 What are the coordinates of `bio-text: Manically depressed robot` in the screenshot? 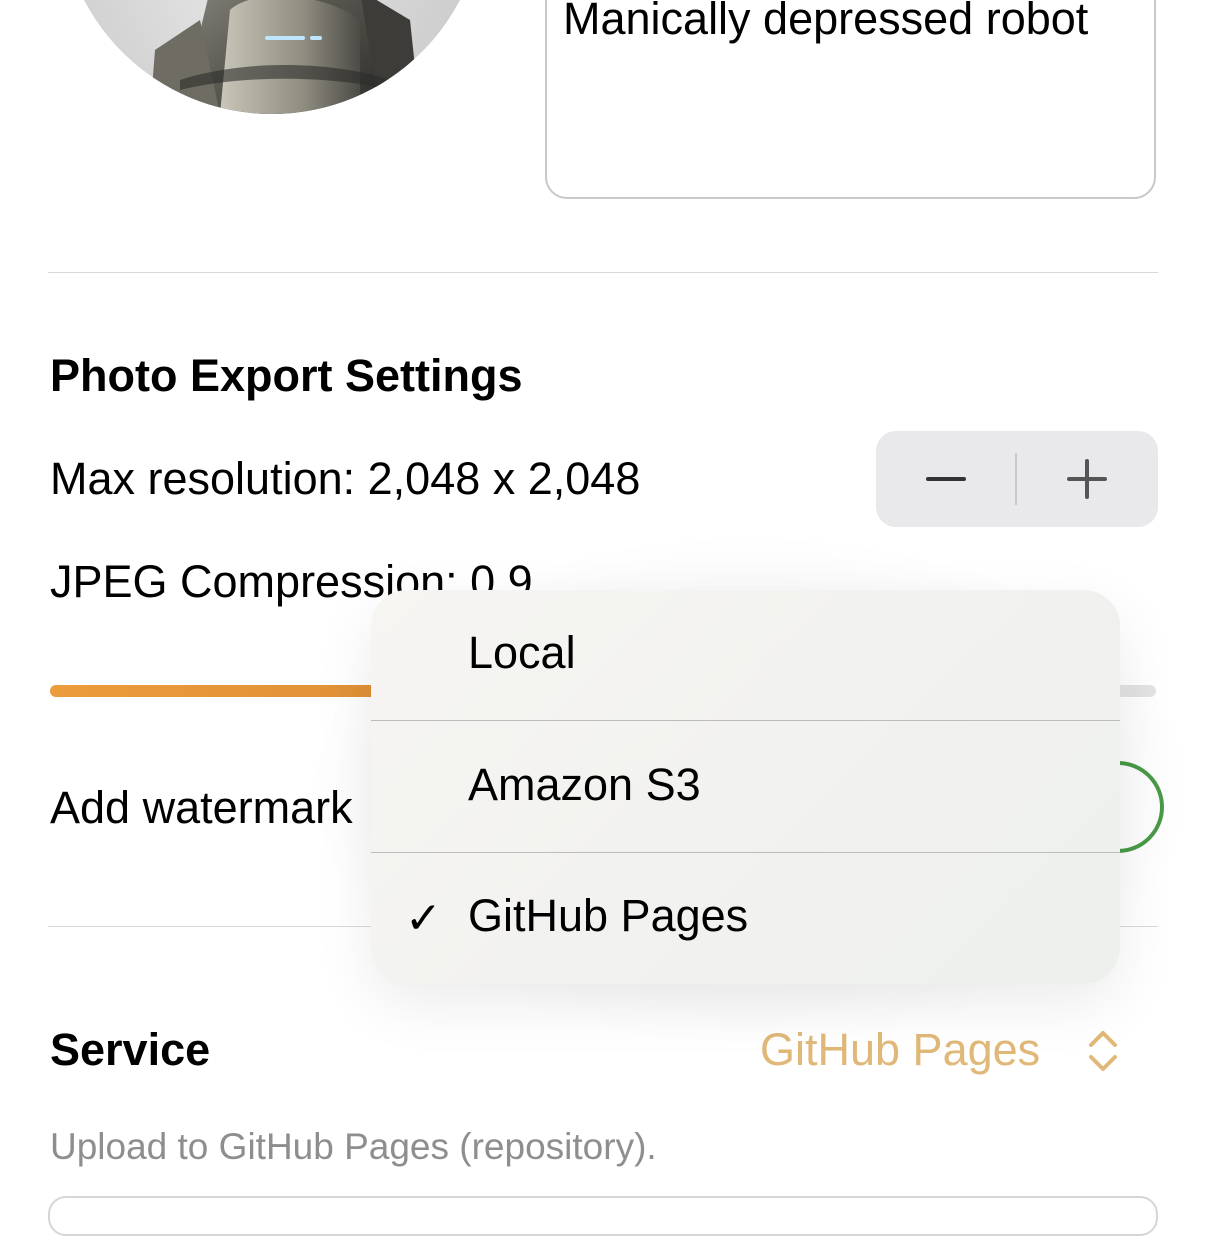 It's located at (826, 22).